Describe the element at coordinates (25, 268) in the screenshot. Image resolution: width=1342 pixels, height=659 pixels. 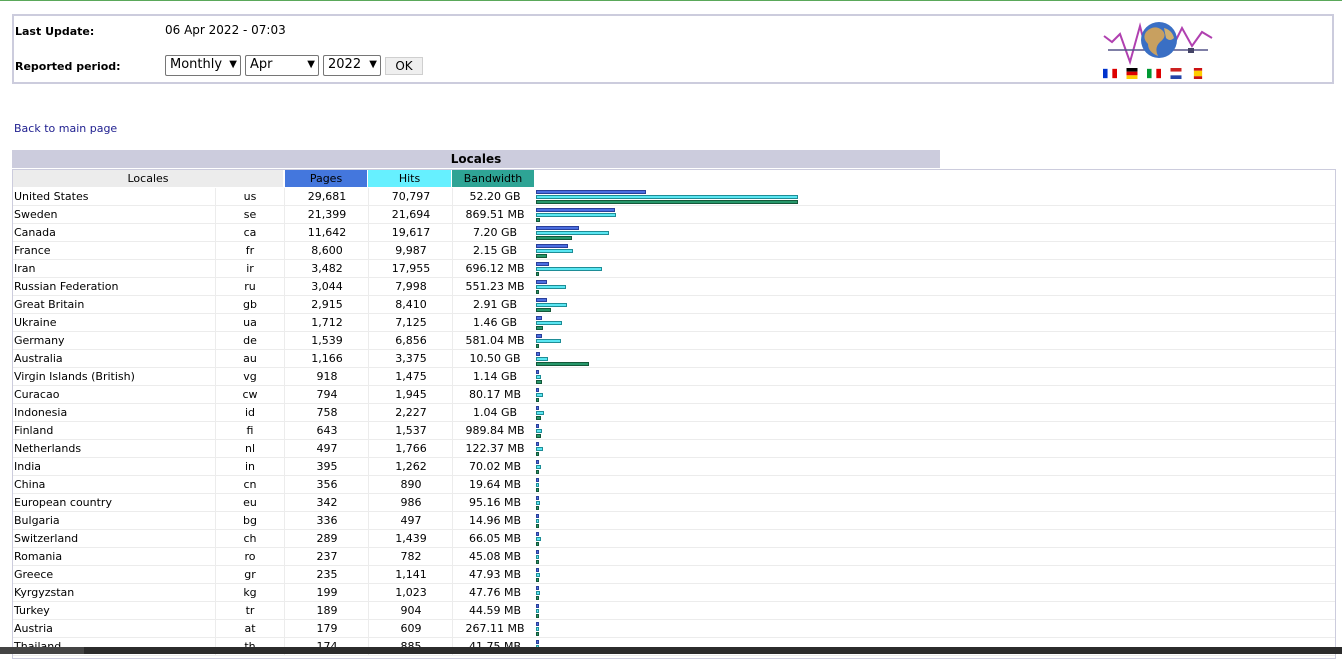
I see `locale-name: Iran` at that location.